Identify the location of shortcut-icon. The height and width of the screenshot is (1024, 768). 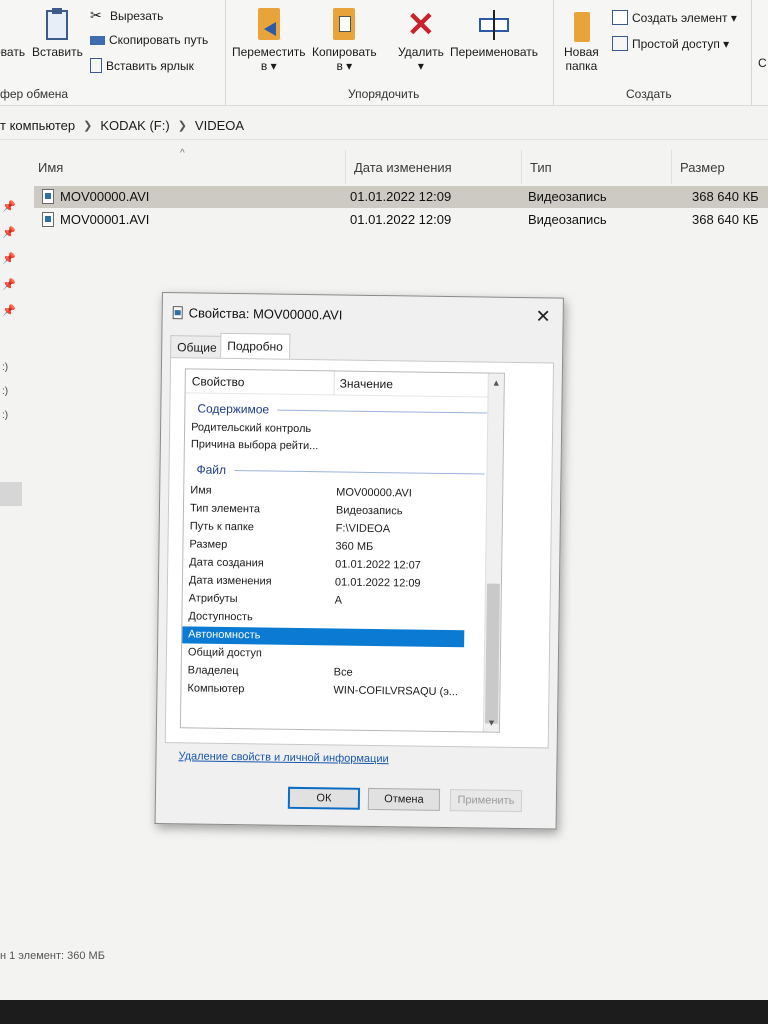
(96, 65).